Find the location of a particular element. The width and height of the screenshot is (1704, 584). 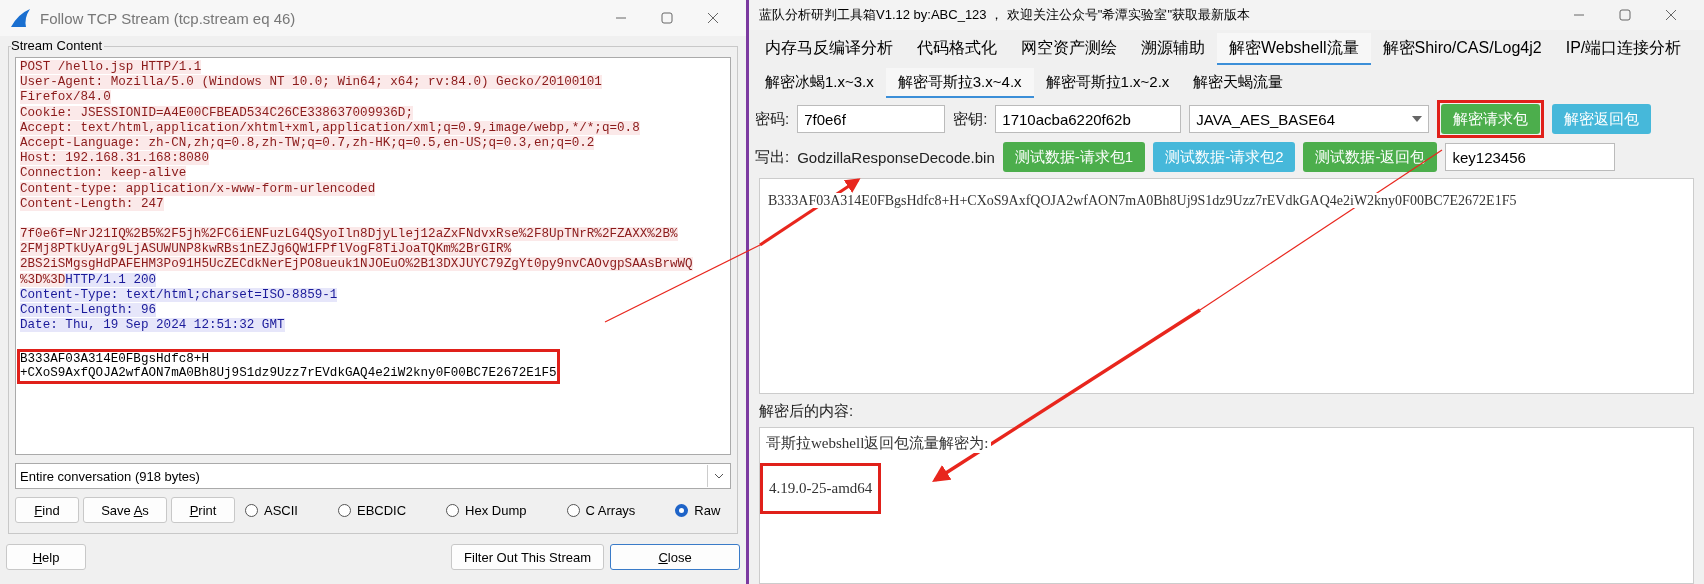

tab: 解密Shiro/CAS/Log4j2 is located at coordinates (1462, 49).